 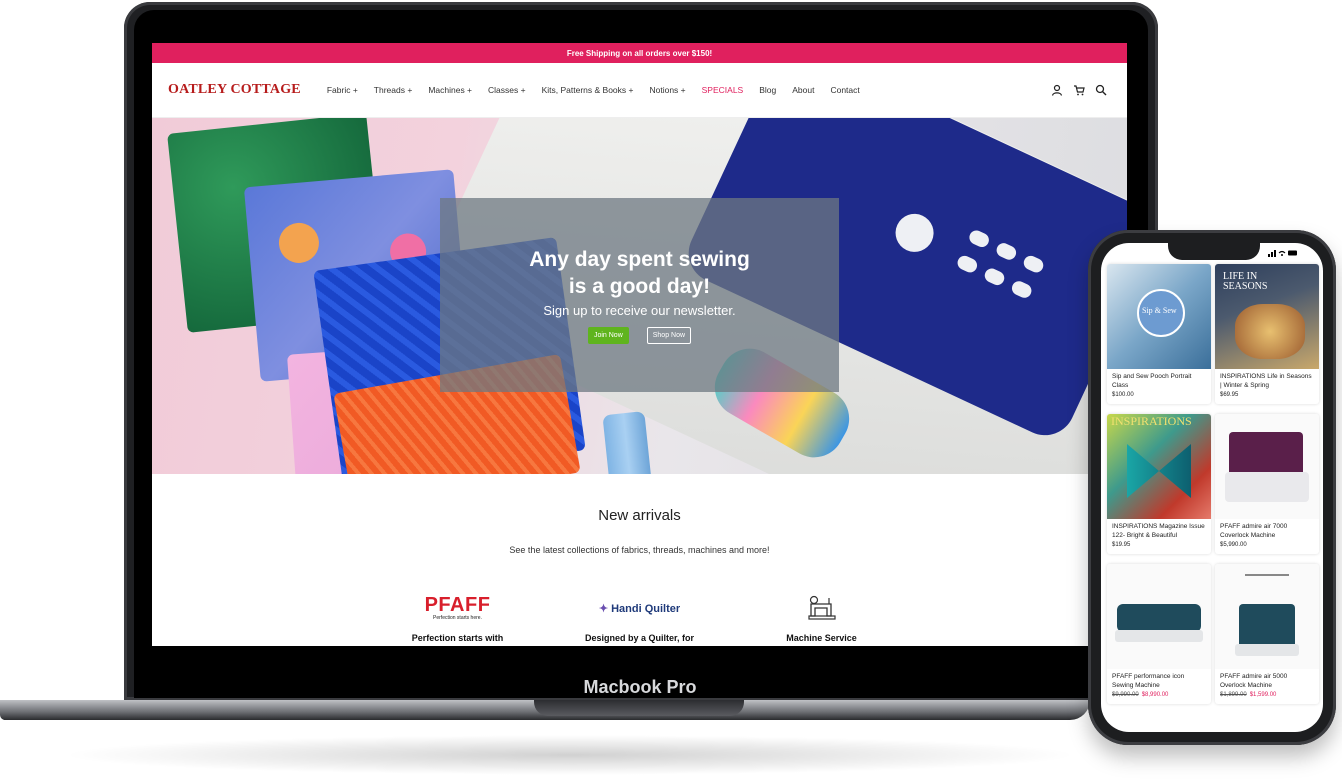 I want to click on menu-machines: Machines +, so click(x=450, y=90).